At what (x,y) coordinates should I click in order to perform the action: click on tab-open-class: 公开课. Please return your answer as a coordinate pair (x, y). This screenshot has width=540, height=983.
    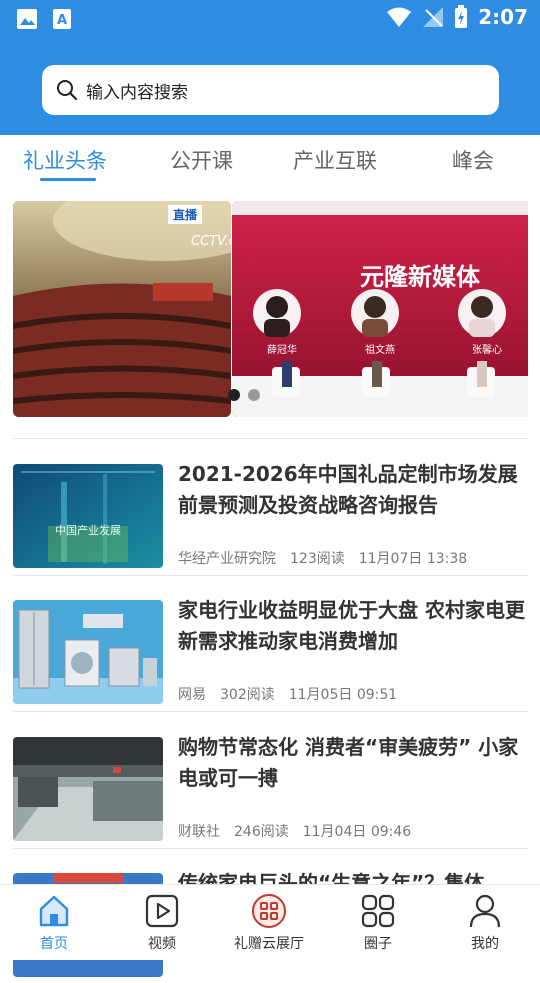
    Looking at the image, I should click on (201, 160).